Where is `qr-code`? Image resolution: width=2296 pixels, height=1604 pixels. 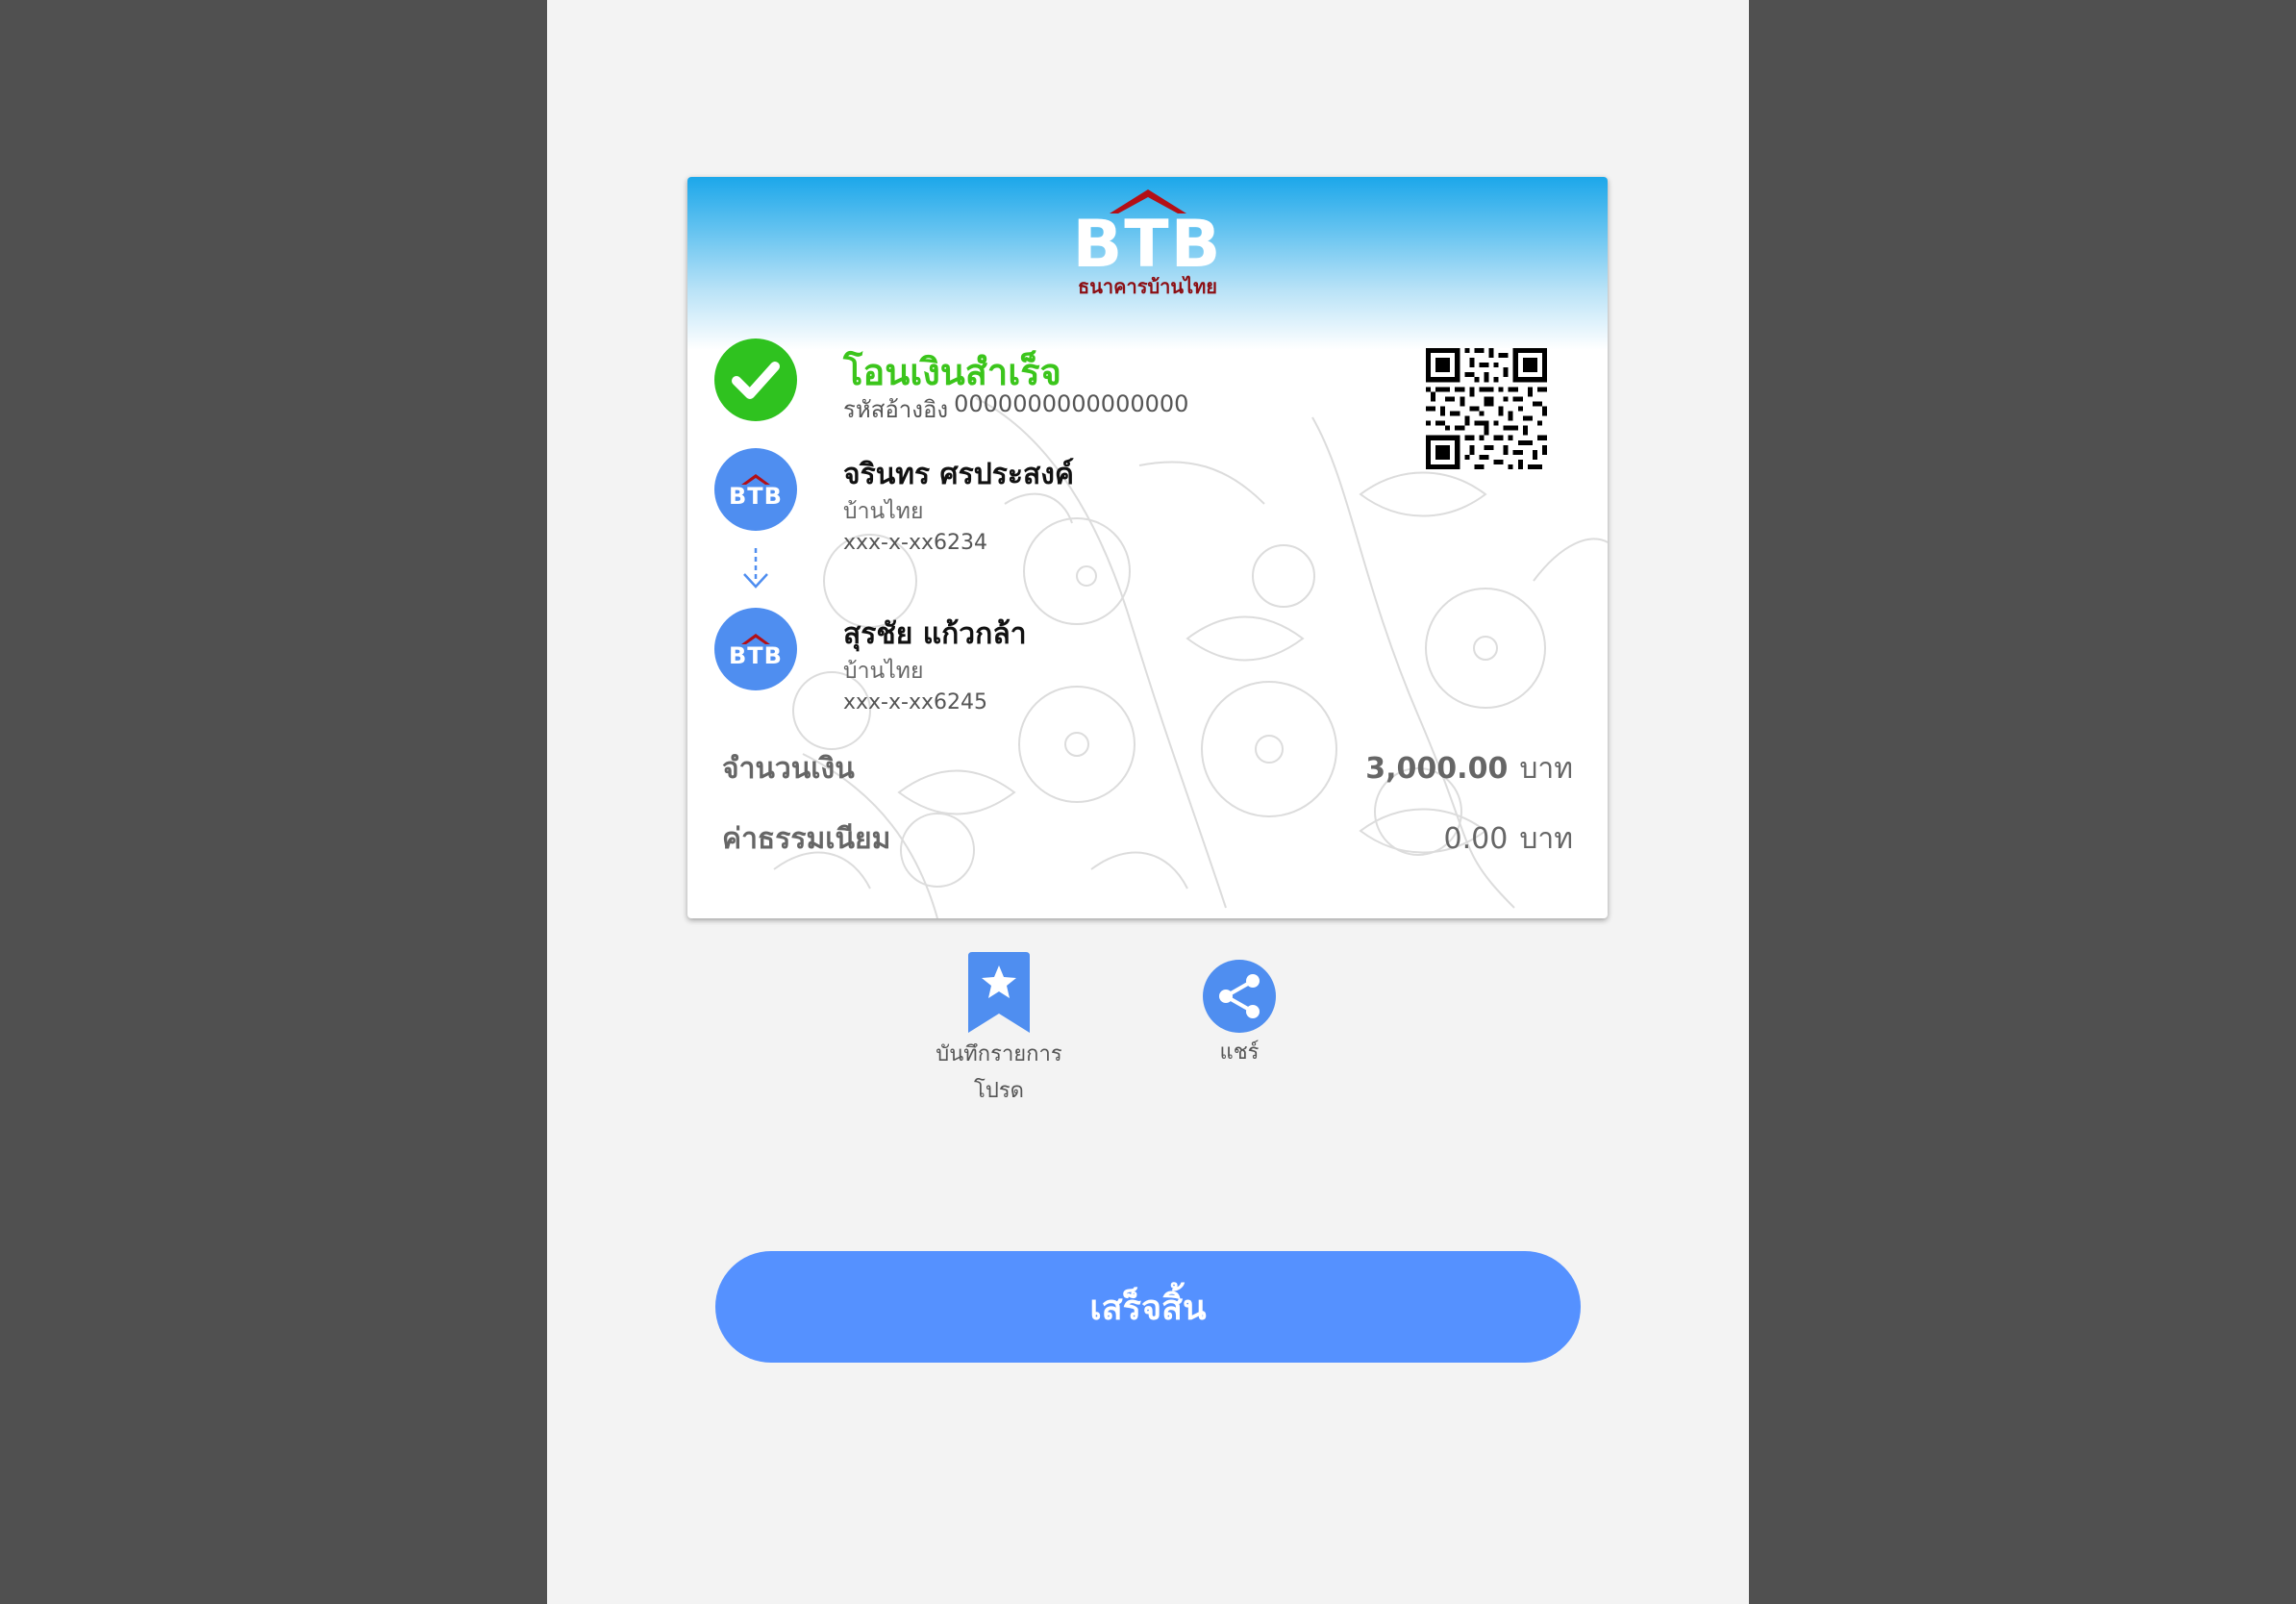
qr-code is located at coordinates (1486, 408).